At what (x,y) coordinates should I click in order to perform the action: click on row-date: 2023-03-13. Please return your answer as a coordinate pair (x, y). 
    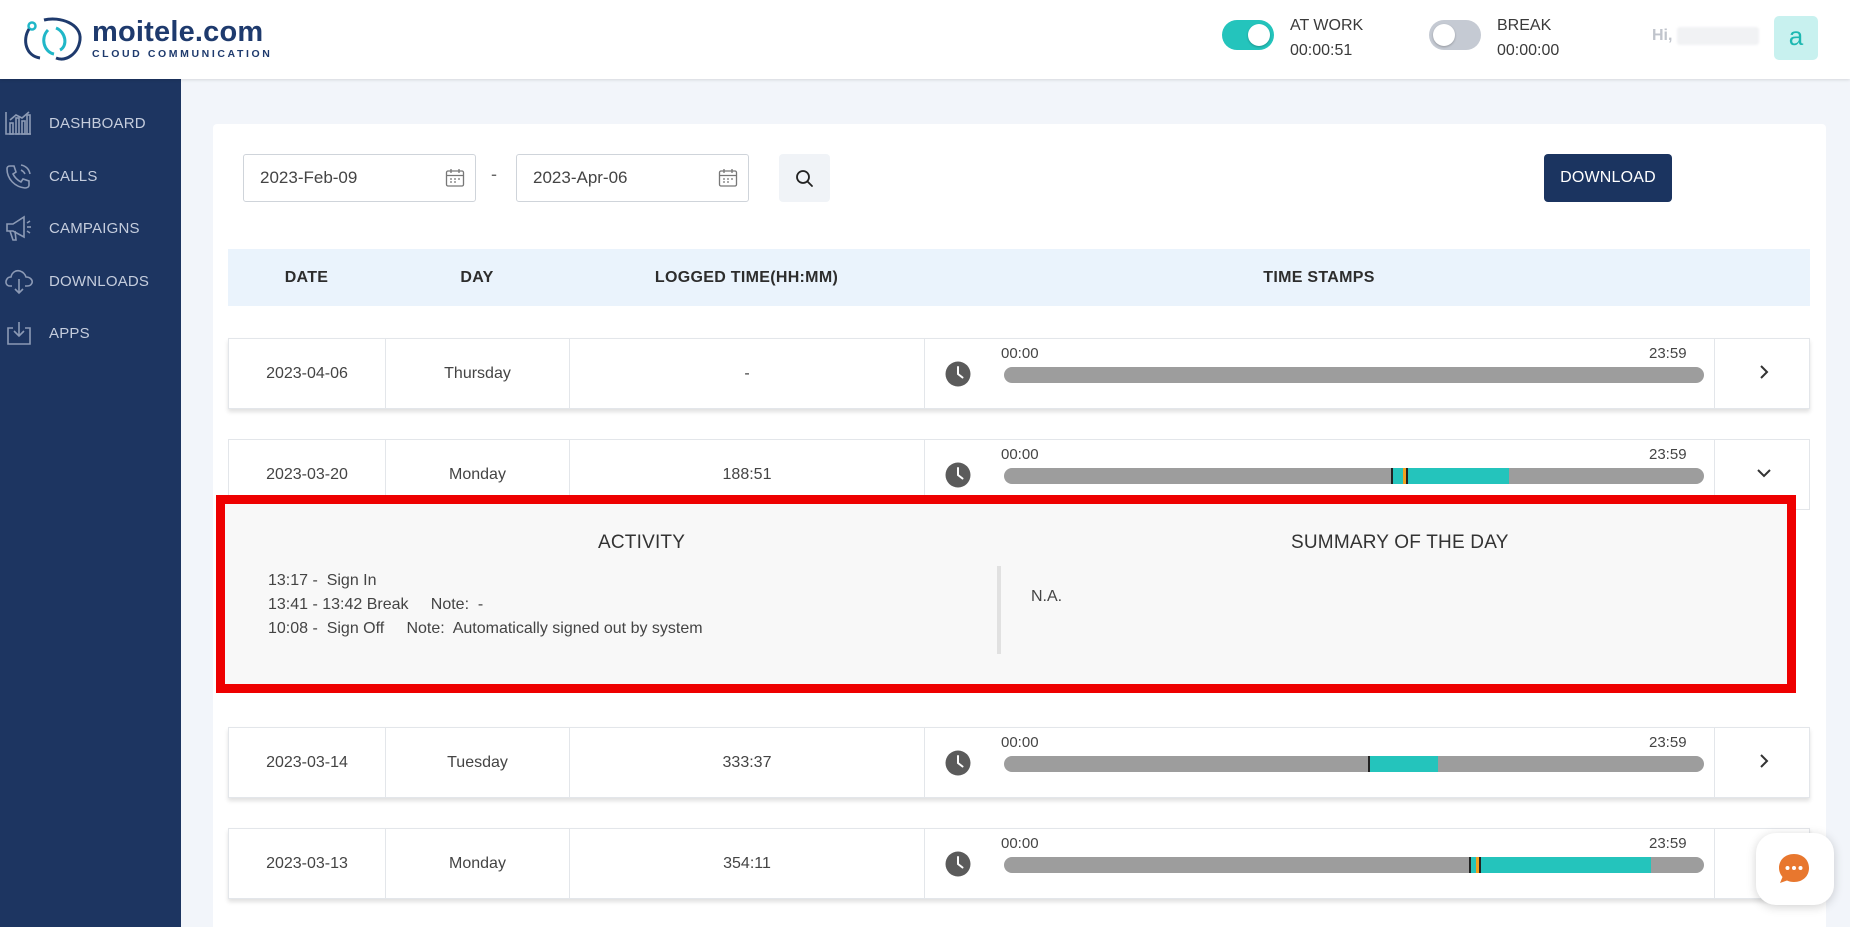
    Looking at the image, I should click on (307, 863).